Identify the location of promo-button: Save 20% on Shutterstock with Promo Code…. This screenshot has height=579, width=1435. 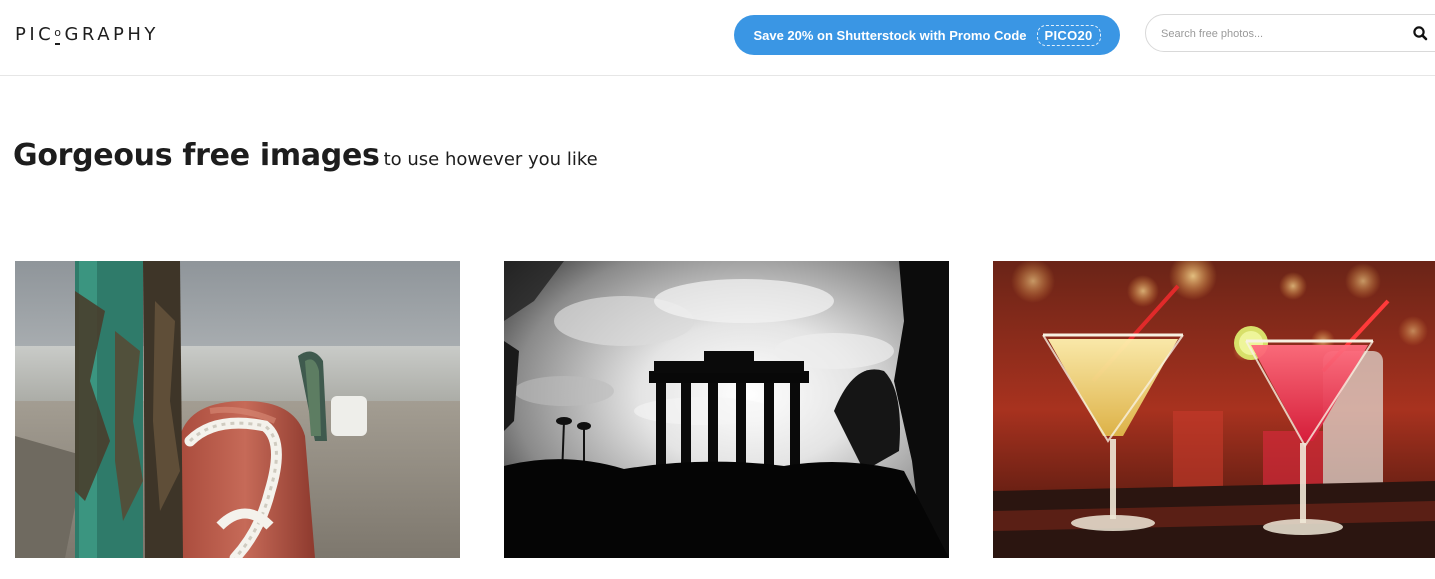
(927, 35).